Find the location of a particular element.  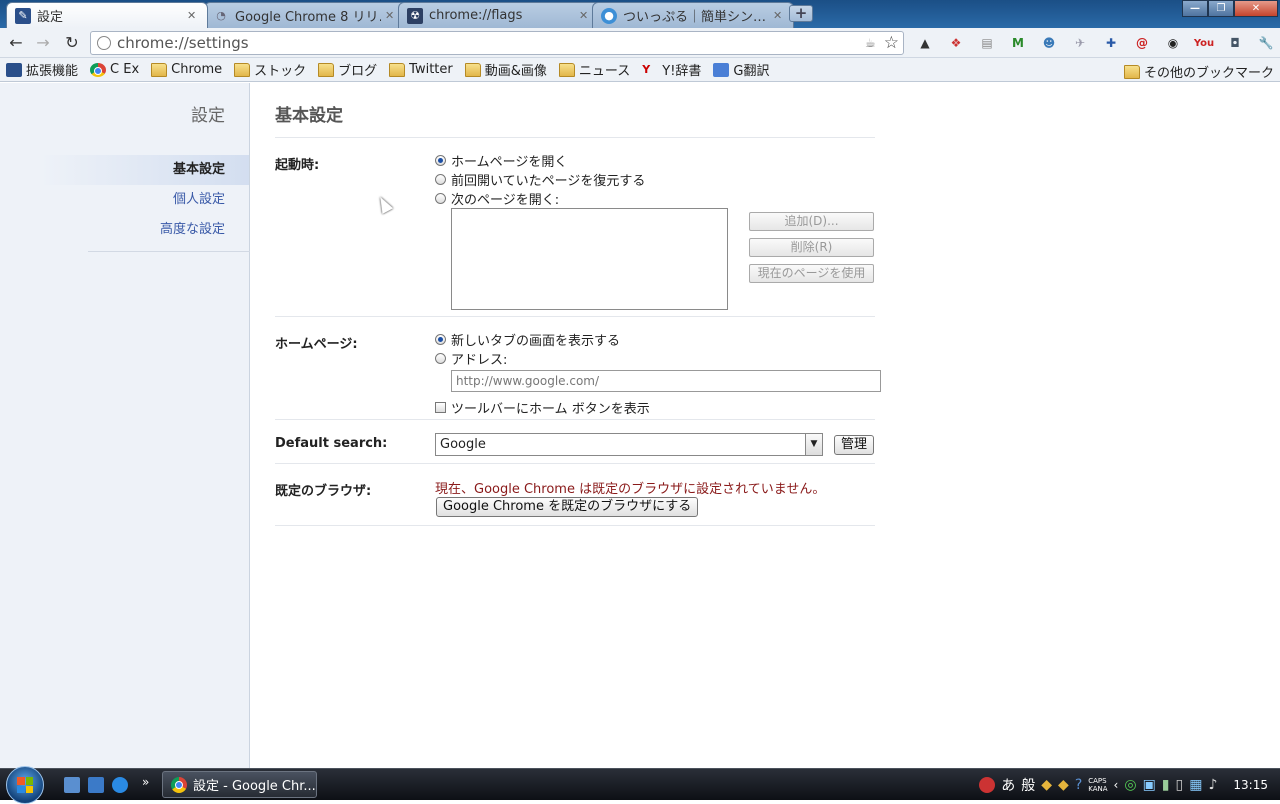

bookmark-folder-chrome: Chrome is located at coordinates (186, 69).